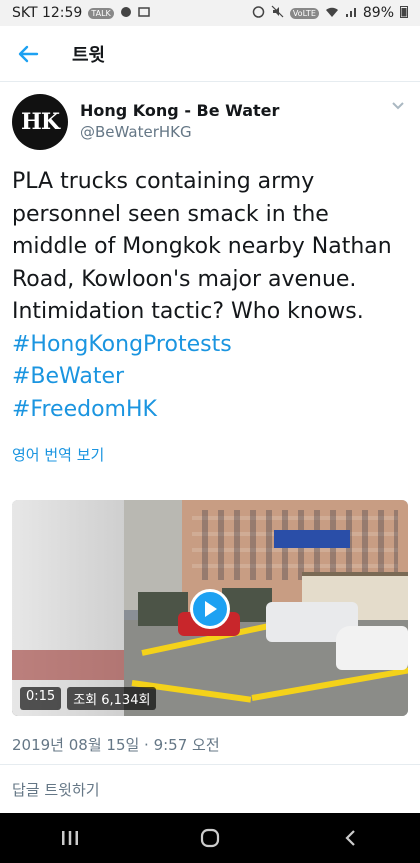 The height and width of the screenshot is (863, 420). Describe the element at coordinates (351, 13) in the screenshot. I see `signal-icon` at that location.